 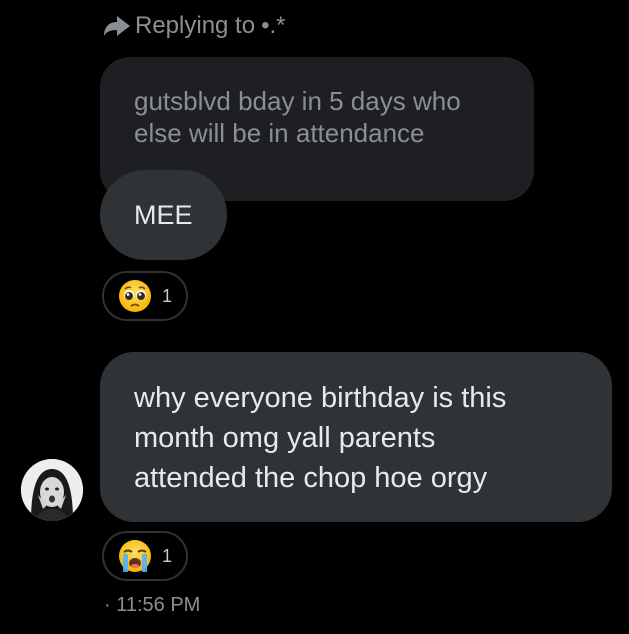 What do you see at coordinates (135, 296) in the screenshot?
I see `pleading-face-icon` at bounding box center [135, 296].